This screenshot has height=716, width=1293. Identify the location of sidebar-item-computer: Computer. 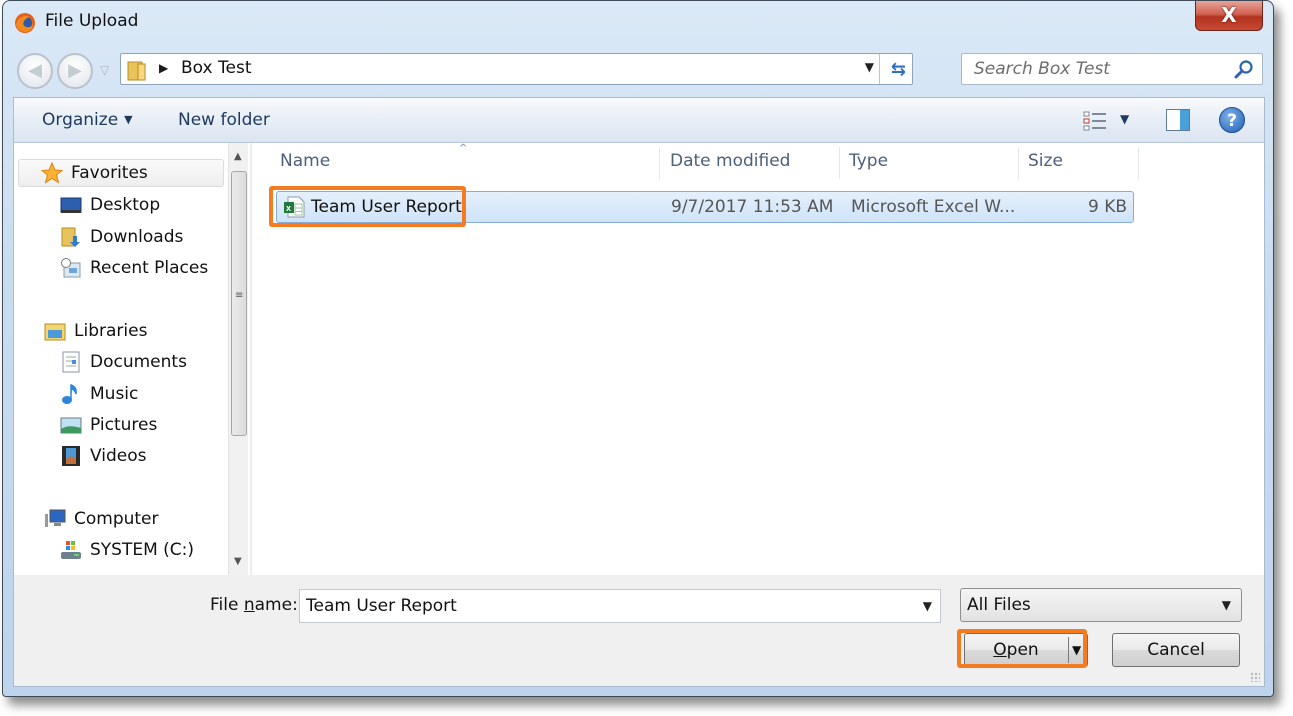
(101, 519).